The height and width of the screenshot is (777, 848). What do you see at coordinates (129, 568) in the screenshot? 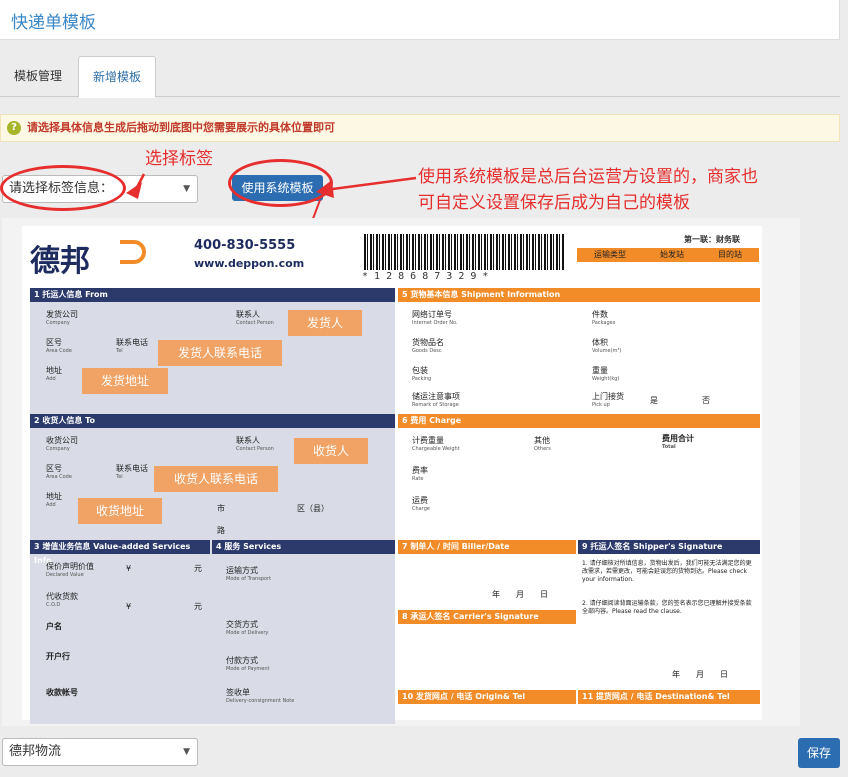
I see `currency-1: ¥` at bounding box center [129, 568].